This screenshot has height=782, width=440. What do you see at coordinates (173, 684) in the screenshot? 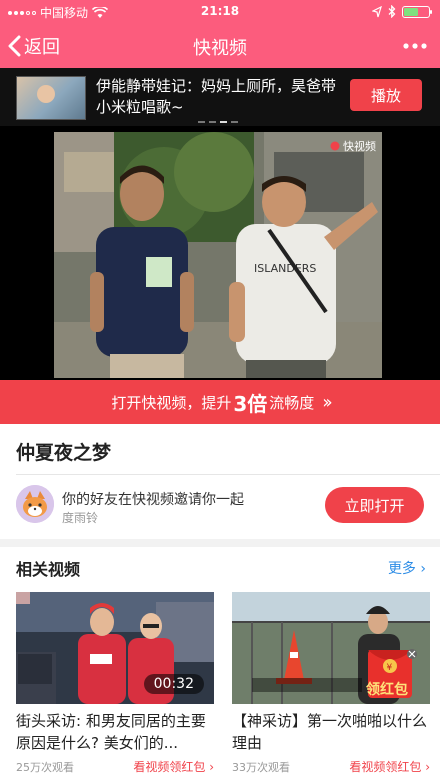
I see `duration-badge: 00:32` at bounding box center [173, 684].